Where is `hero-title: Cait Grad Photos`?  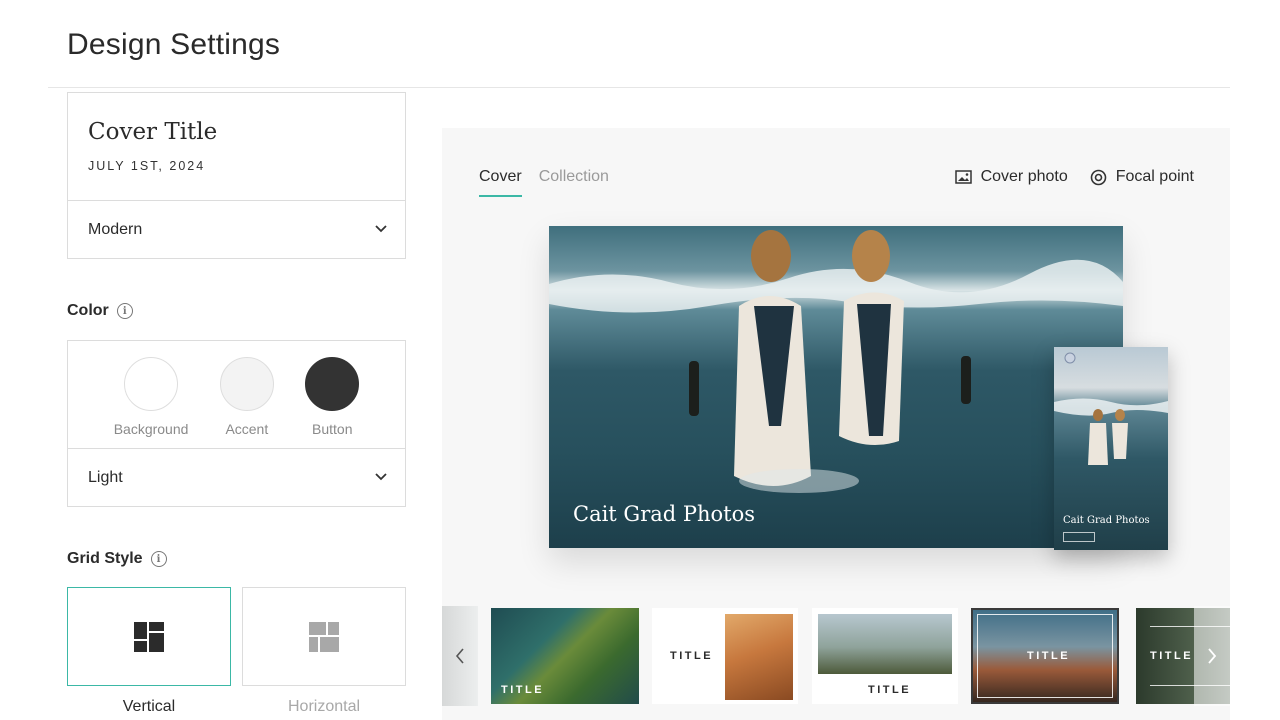
hero-title: Cait Grad Photos is located at coordinates (664, 514).